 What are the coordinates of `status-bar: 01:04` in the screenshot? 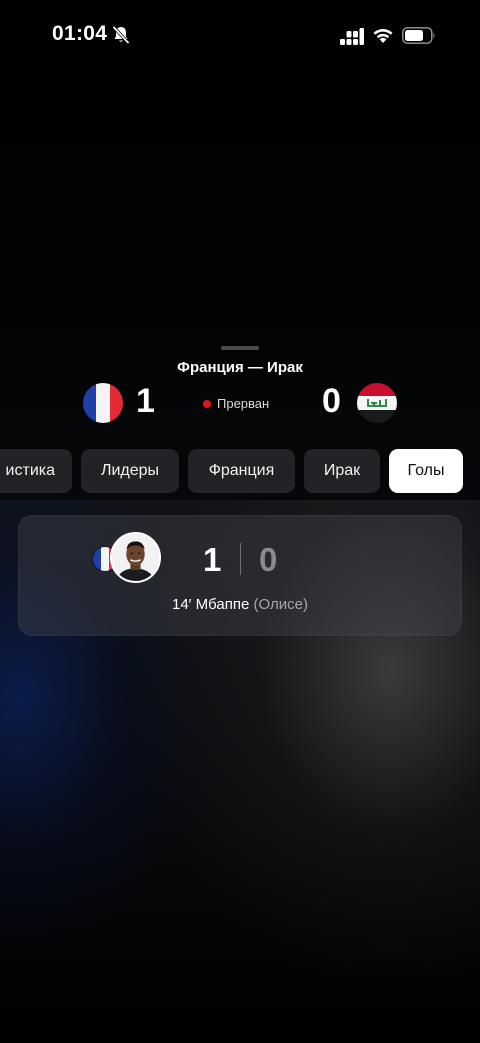 It's located at (240, 35).